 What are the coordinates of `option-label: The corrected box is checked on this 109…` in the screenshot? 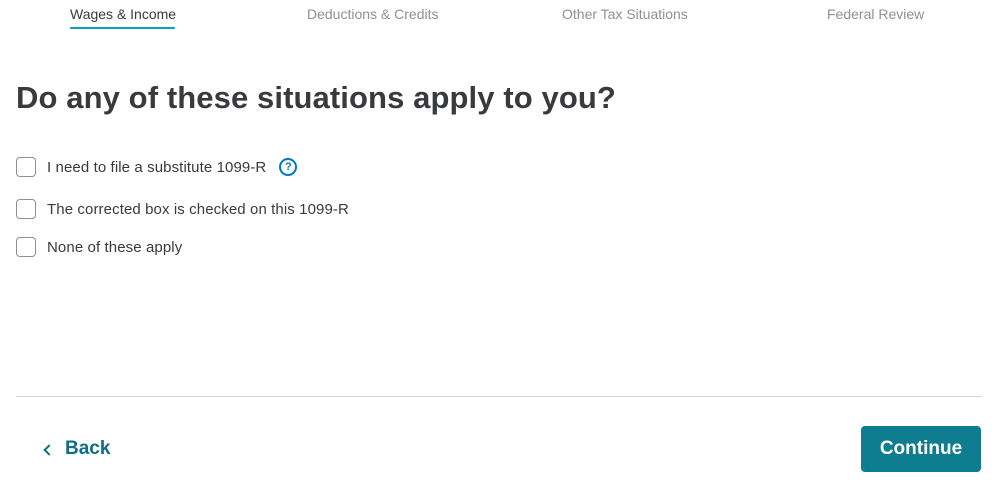 It's located at (198, 209).